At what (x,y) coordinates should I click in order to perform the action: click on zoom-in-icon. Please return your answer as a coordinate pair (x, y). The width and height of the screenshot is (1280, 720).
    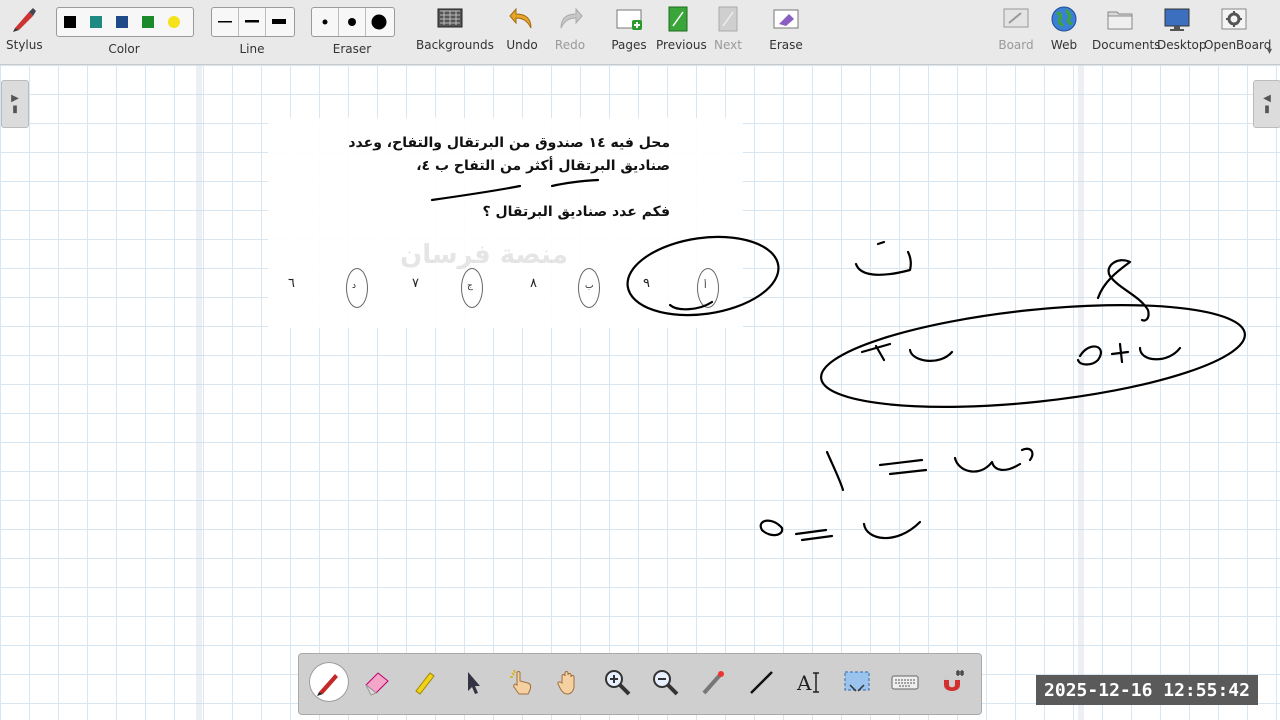
    Looking at the image, I should click on (618, 683).